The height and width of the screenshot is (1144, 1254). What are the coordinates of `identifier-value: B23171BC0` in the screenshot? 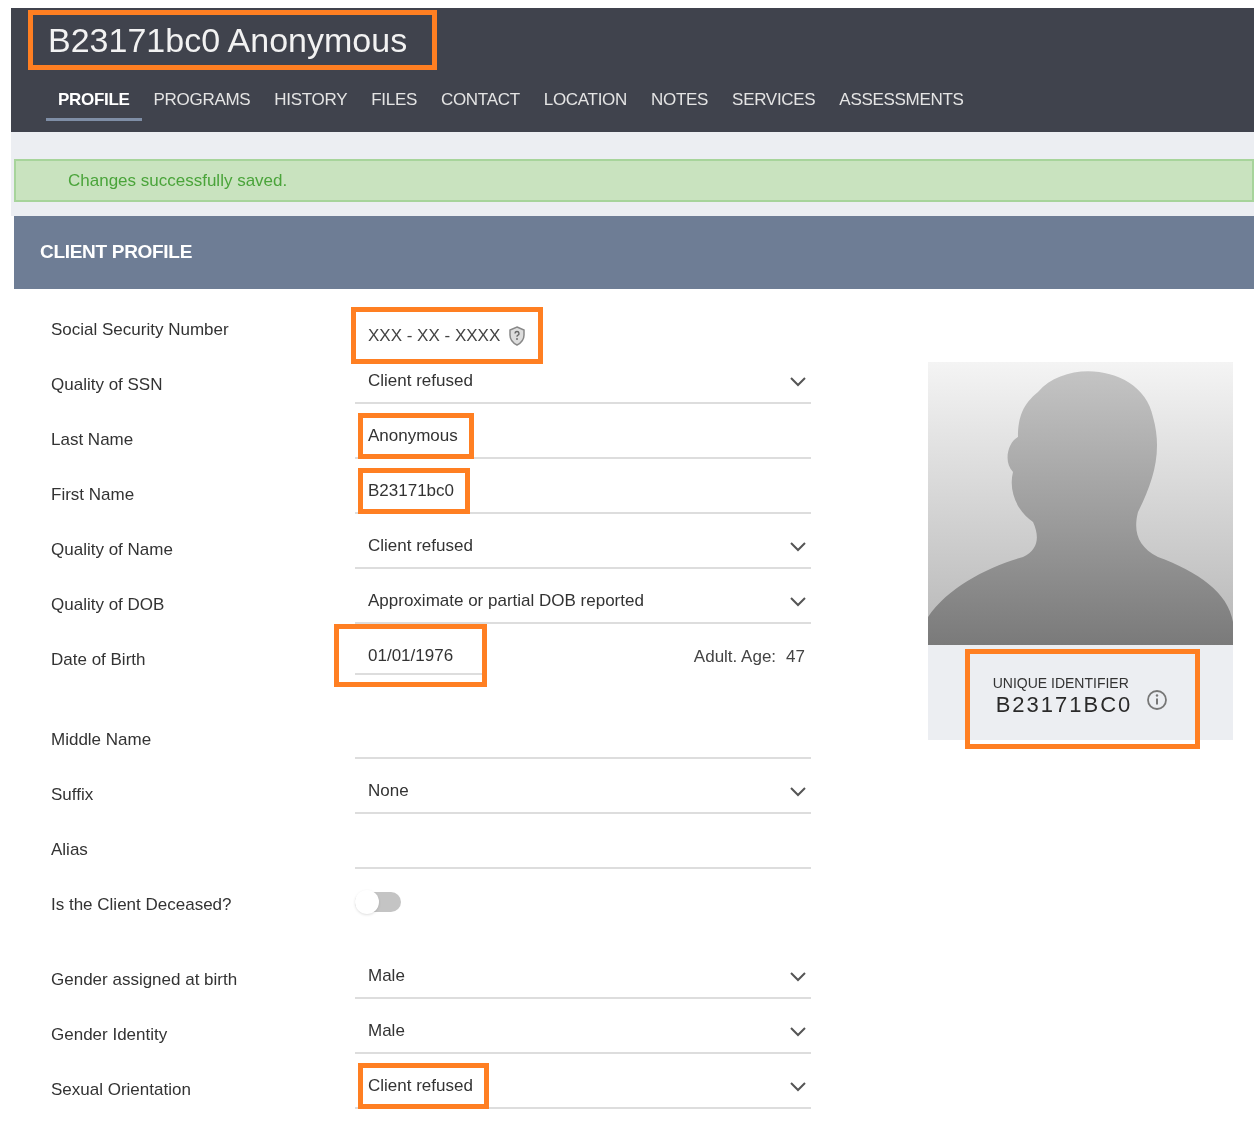 It's located at (1063, 705).